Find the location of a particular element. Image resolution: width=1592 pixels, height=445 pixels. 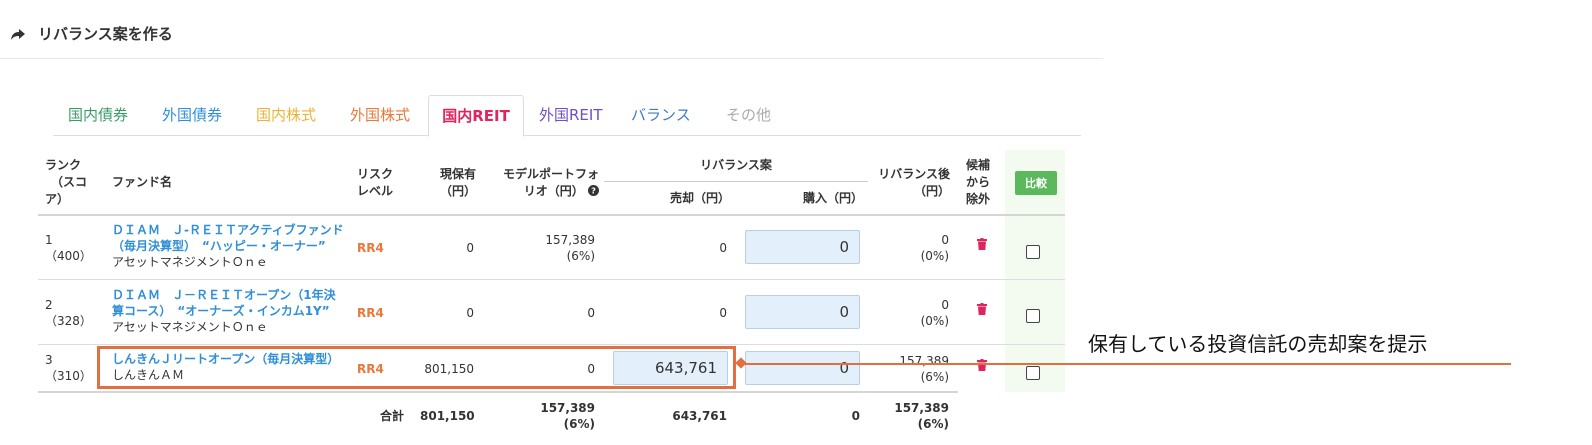

rank-cell: 1 （400） is located at coordinates (68, 248).